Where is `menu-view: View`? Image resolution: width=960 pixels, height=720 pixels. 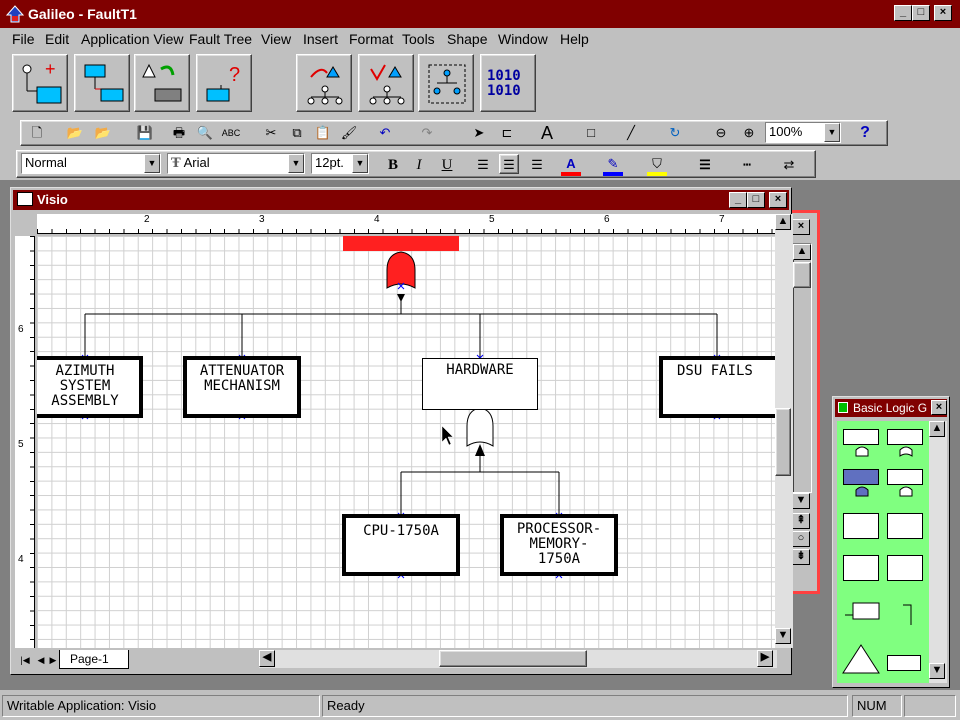
menu-view: View is located at coordinates (276, 39).